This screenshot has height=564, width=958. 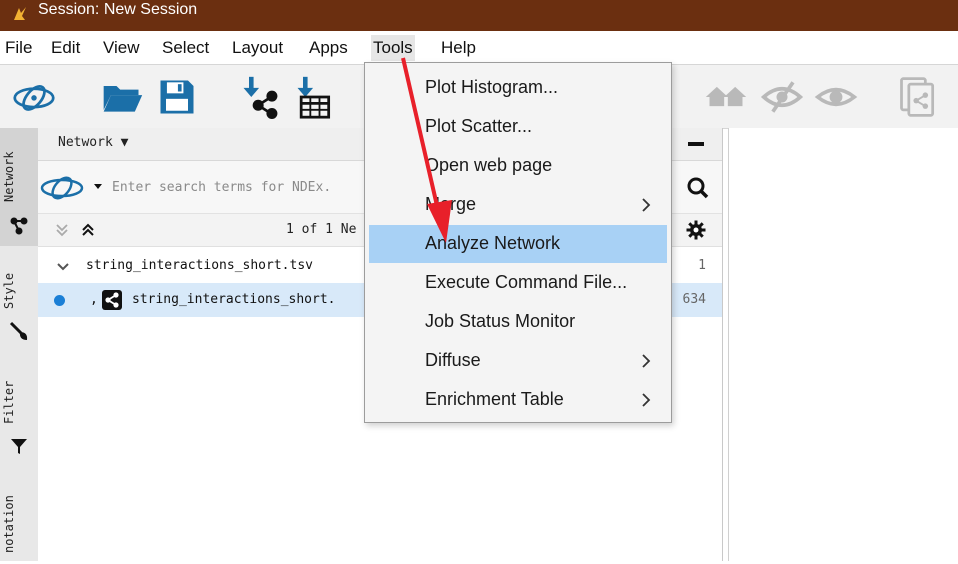 What do you see at coordinates (9, 177) in the screenshot?
I see `tab-network-label: Network` at bounding box center [9, 177].